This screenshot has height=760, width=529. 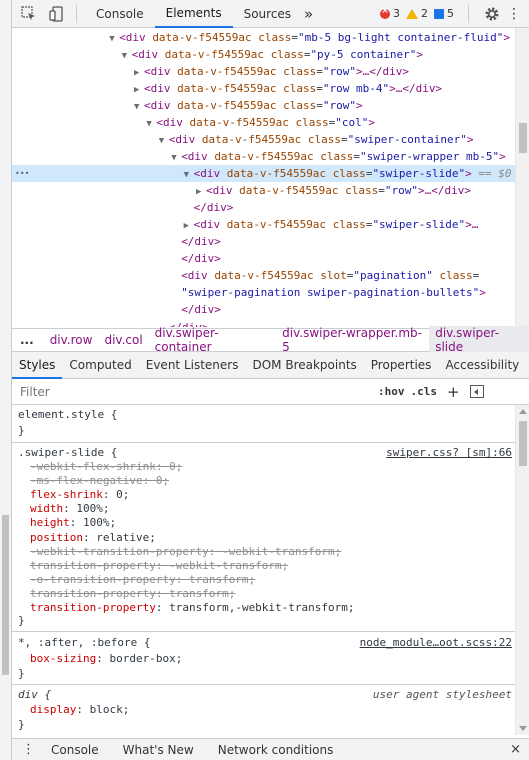 I want to click on tab-elements: Elements, so click(x=193, y=14).